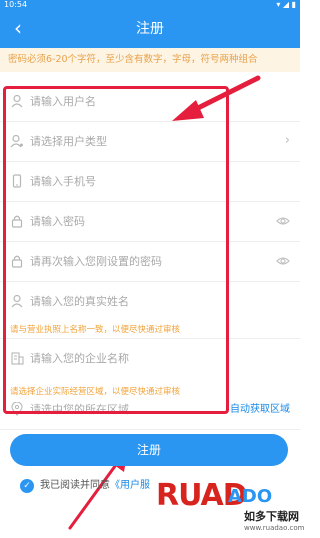  Describe the element at coordinates (230, 508) in the screenshot. I see `ruadado-watermark: RUAD ADO 如多下载网 www.ruadao.com` at that location.